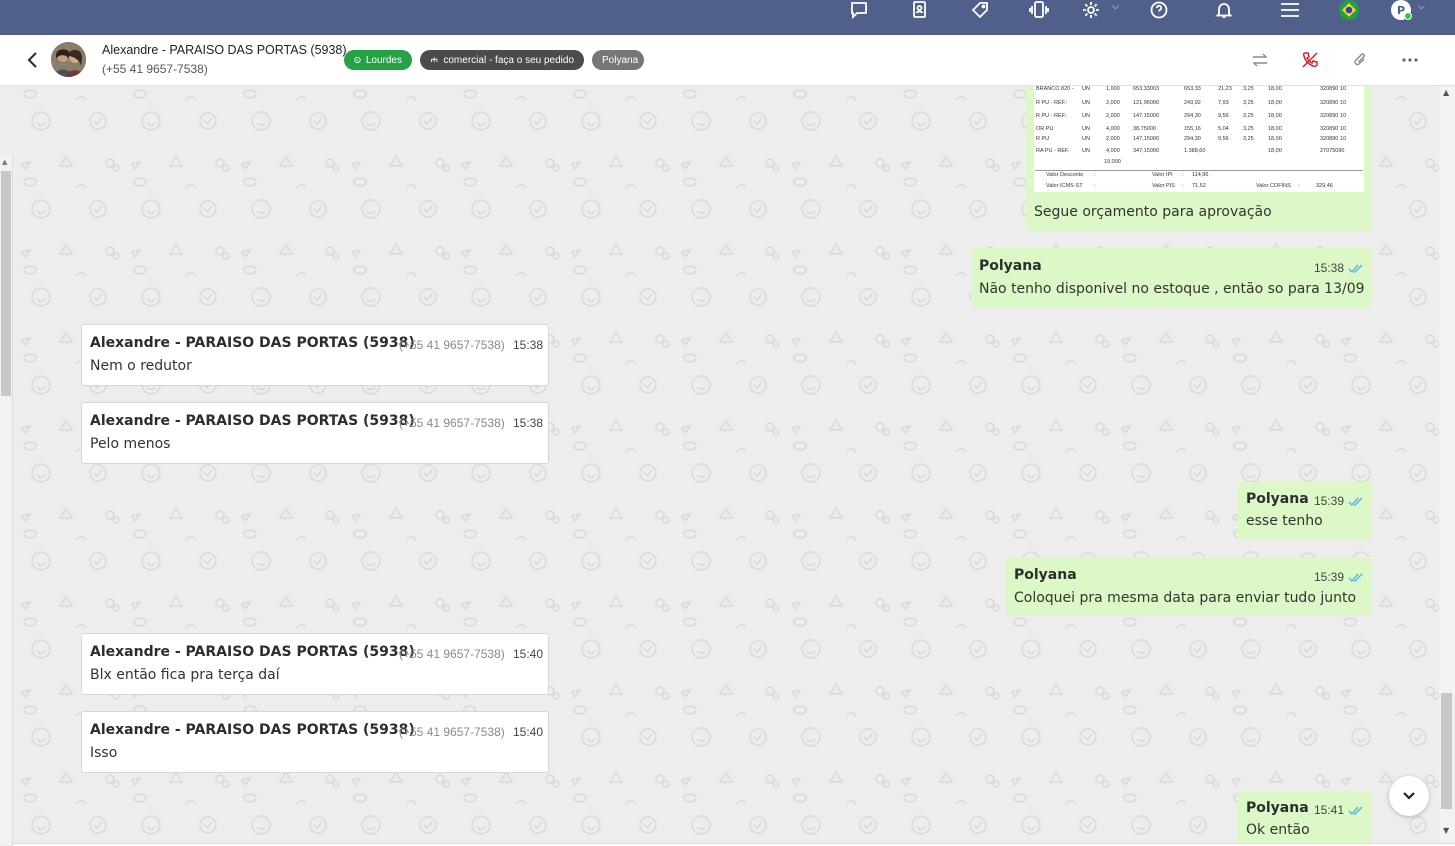 This screenshot has height=846, width=1455. What do you see at coordinates (1260, 60) in the screenshot?
I see `transfer-icon` at bounding box center [1260, 60].